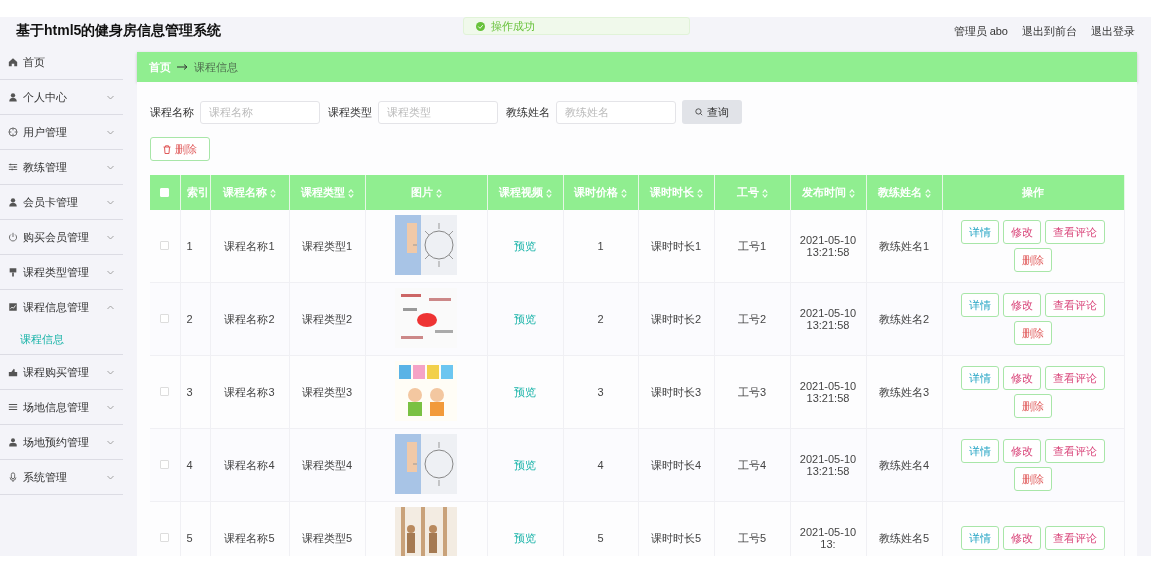 Image resolution: width=1151 pixels, height=561 pixels. What do you see at coordinates (61, 167) in the screenshot?
I see `sidebar-item: 教练管理` at bounding box center [61, 167].